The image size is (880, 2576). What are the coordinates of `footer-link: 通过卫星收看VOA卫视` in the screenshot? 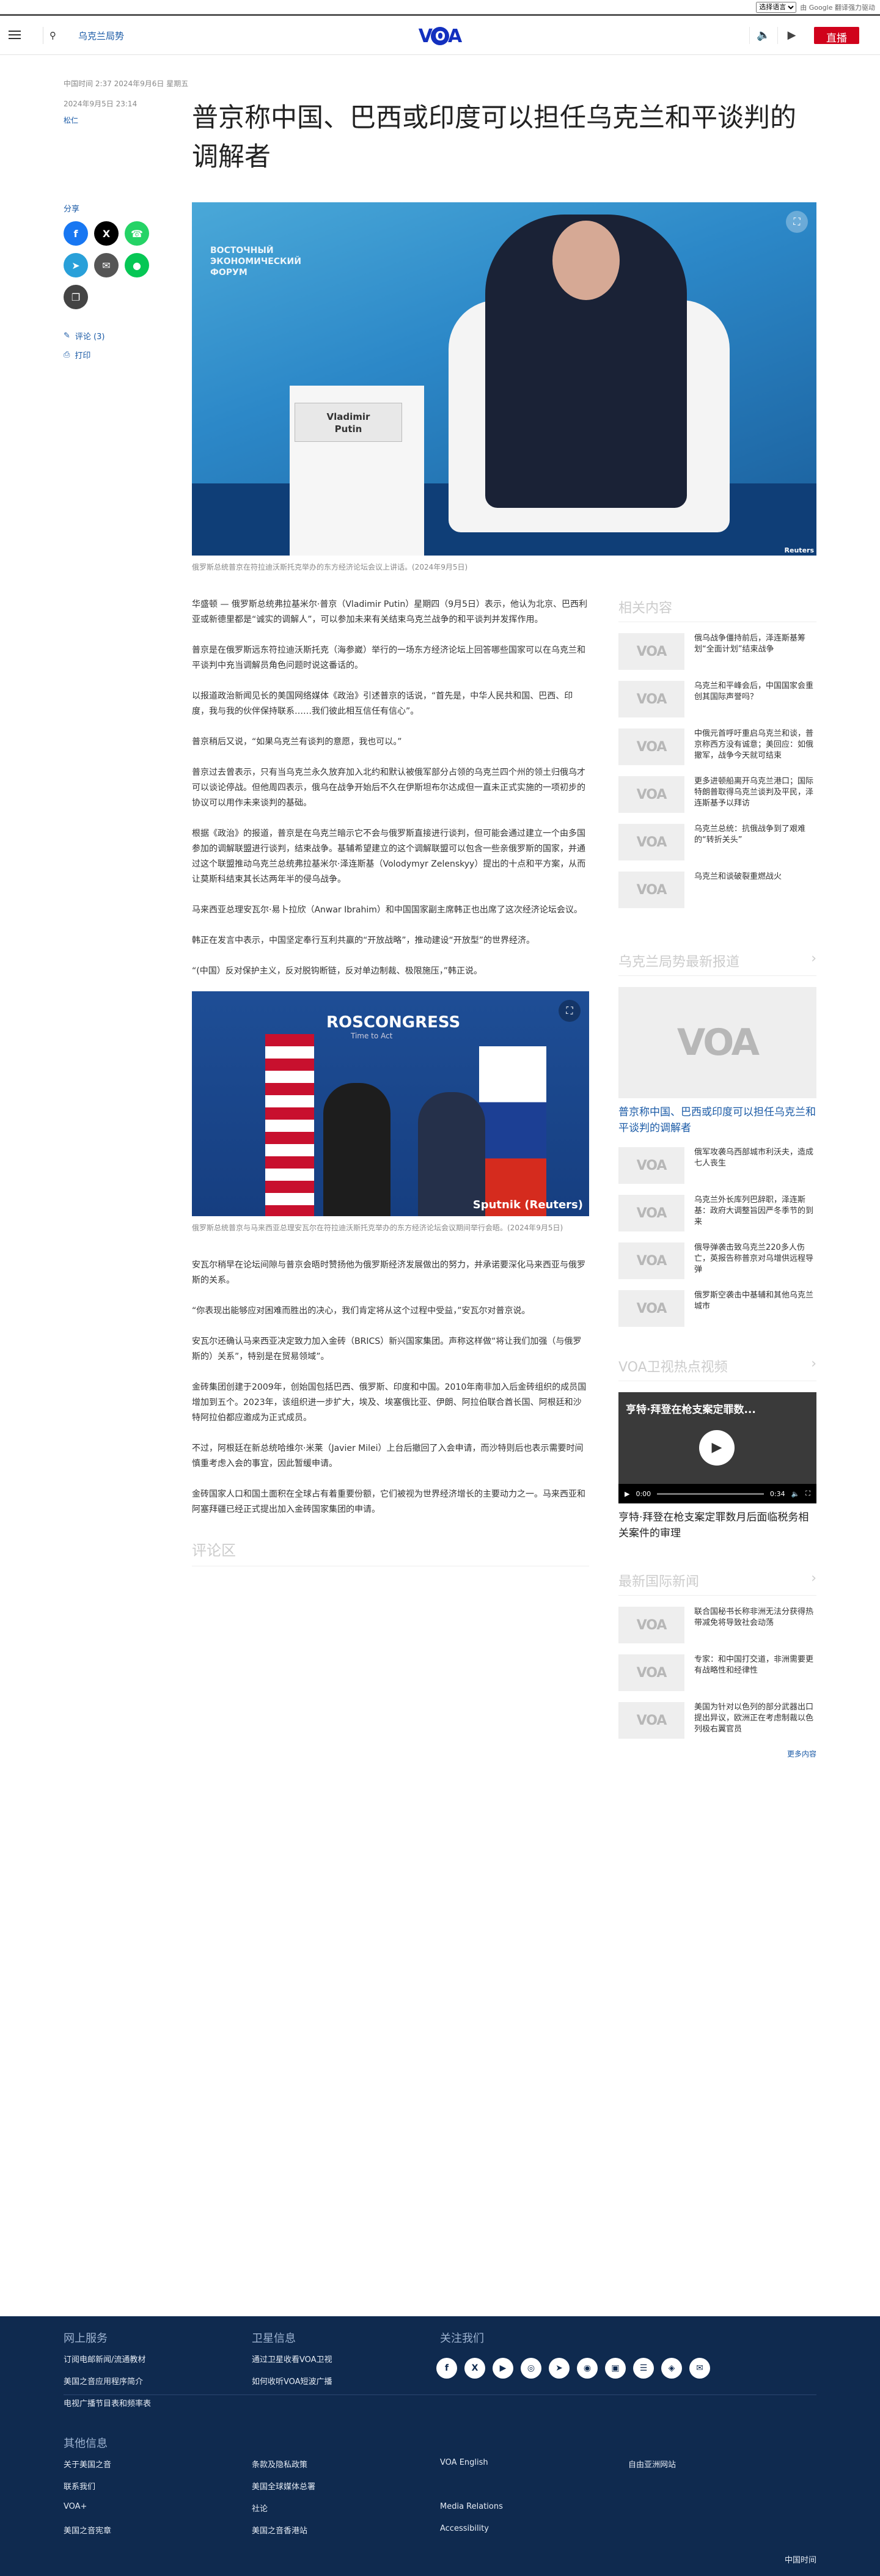 It's located at (292, 2359).